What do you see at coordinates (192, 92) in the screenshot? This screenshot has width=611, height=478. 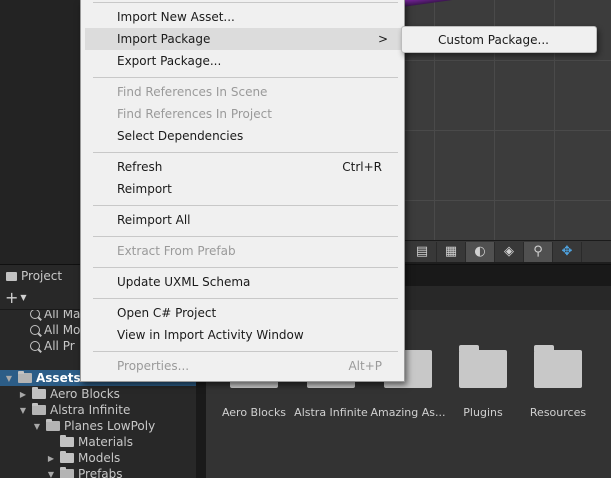 I see `menu-item-find-refs-scene: Find References In Scene` at bounding box center [192, 92].